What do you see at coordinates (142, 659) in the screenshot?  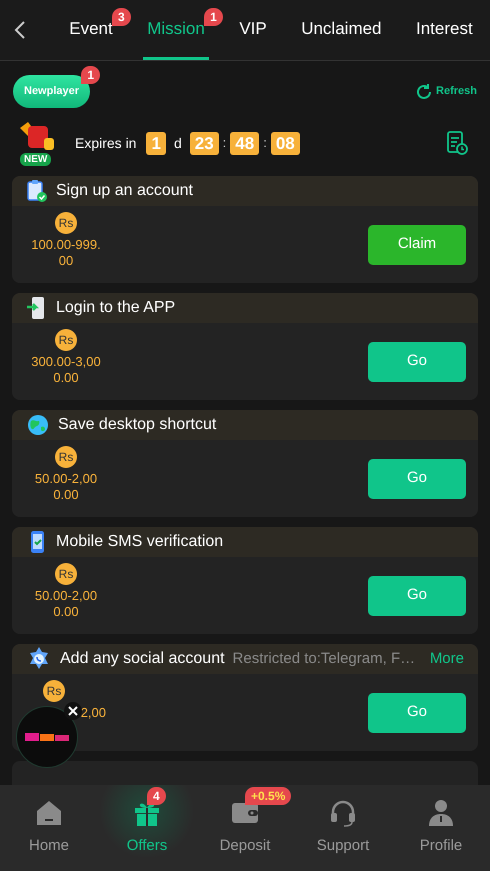 I see `mission-title: Add any social account` at bounding box center [142, 659].